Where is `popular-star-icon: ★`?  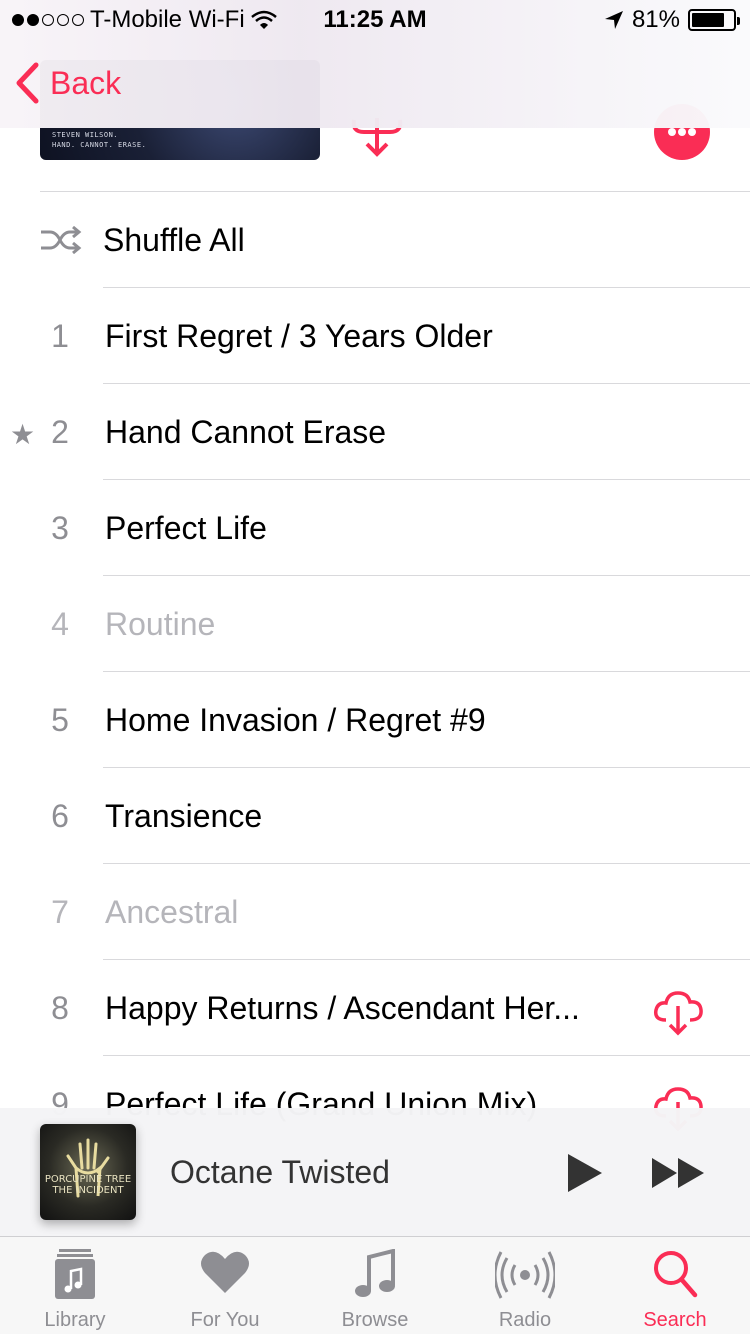 popular-star-icon: ★ is located at coordinates (23, 434).